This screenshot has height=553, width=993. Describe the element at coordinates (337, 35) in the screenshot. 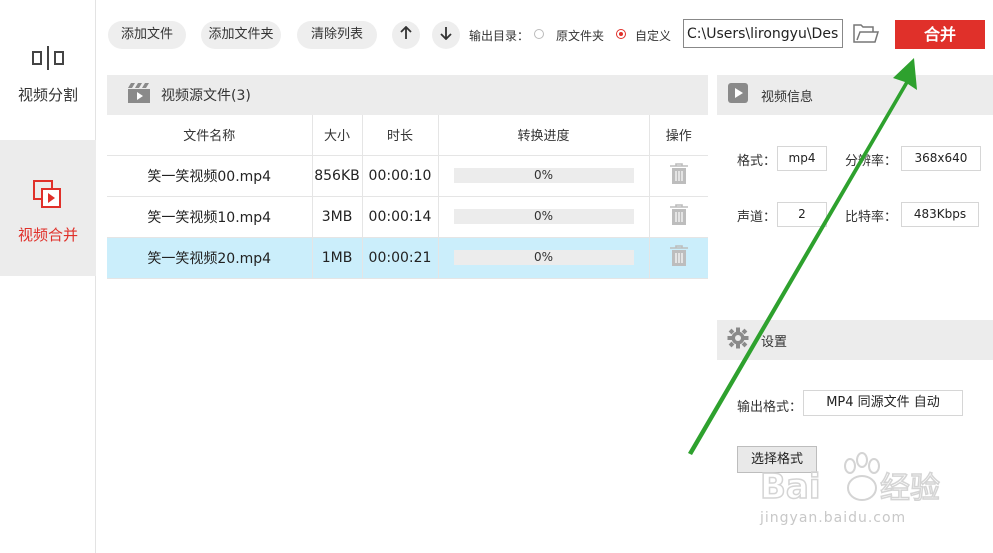

I see `clear-list-button: 清除列表` at that location.